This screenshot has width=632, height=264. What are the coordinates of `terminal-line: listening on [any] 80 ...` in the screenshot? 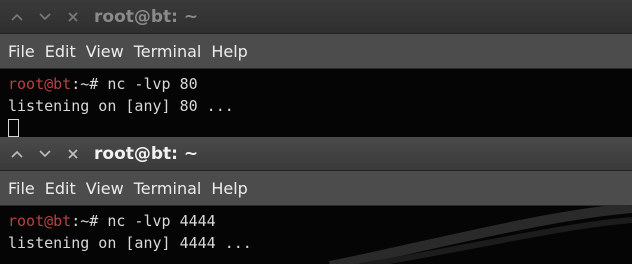 It's located at (121, 106).